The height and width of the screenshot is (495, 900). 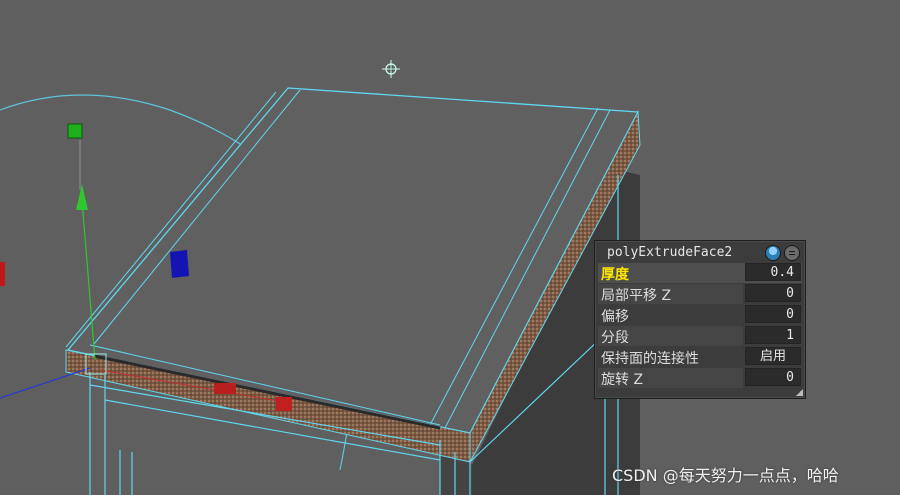 What do you see at coordinates (700, 273) in the screenshot?
I see `attr-row-thickness: 厚度 0.4` at bounding box center [700, 273].